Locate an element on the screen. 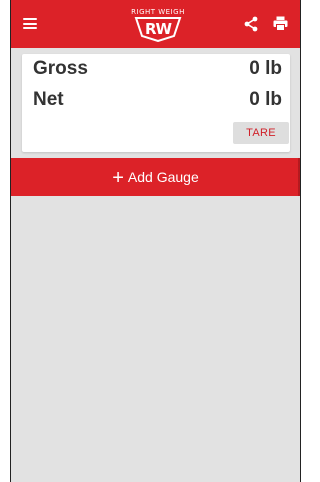  share-icon is located at coordinates (251, 24).